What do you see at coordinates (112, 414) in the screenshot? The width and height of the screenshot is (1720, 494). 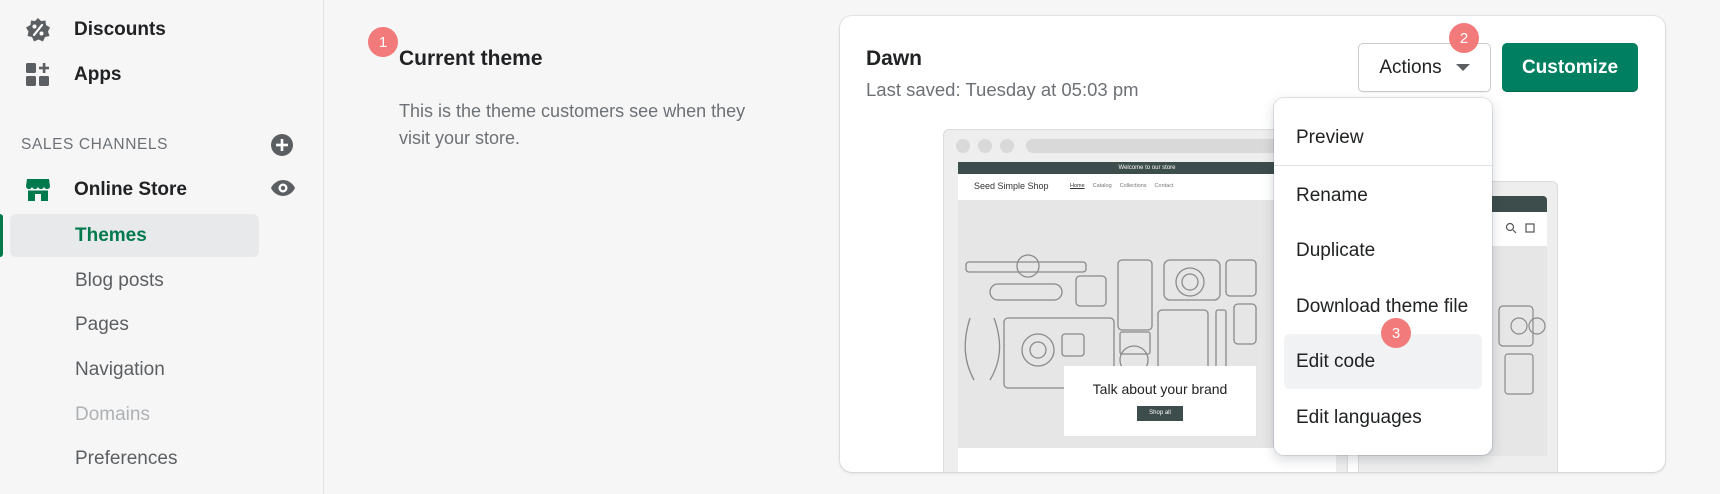 I see `sidebar-item-label: Domains` at bounding box center [112, 414].